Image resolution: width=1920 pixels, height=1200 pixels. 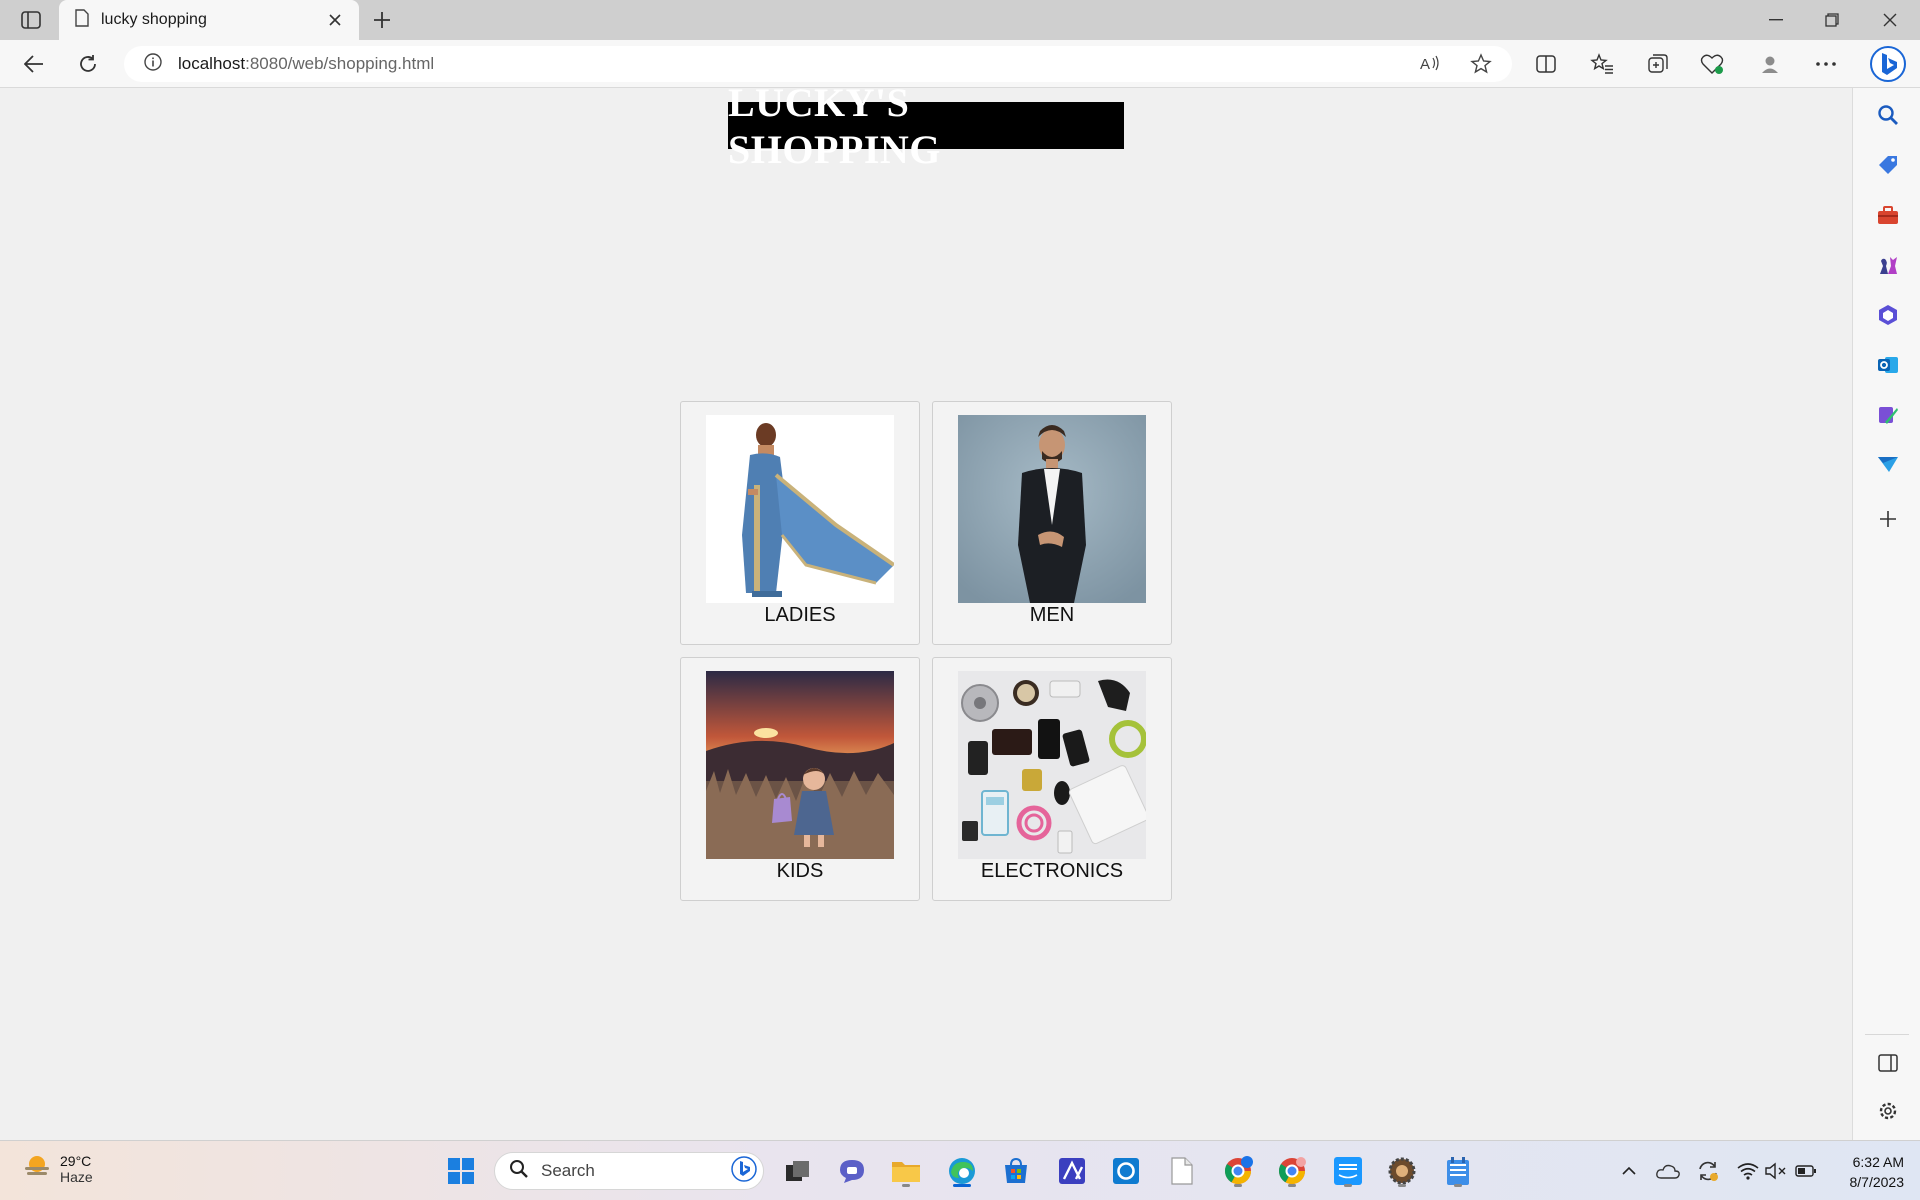 What do you see at coordinates (1712, 64) in the screenshot?
I see `browser-essentials-icon` at bounding box center [1712, 64].